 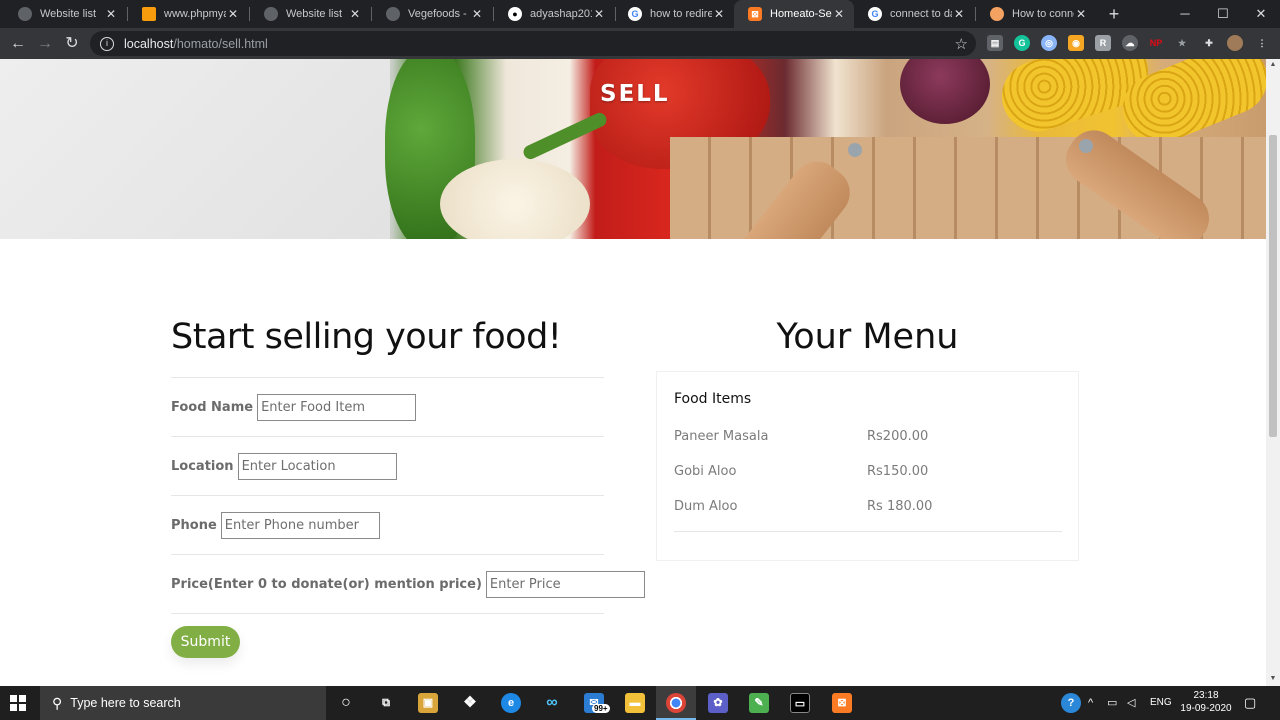 What do you see at coordinates (706, 506) in the screenshot?
I see `menu-item-name: Dum Aloo` at bounding box center [706, 506].